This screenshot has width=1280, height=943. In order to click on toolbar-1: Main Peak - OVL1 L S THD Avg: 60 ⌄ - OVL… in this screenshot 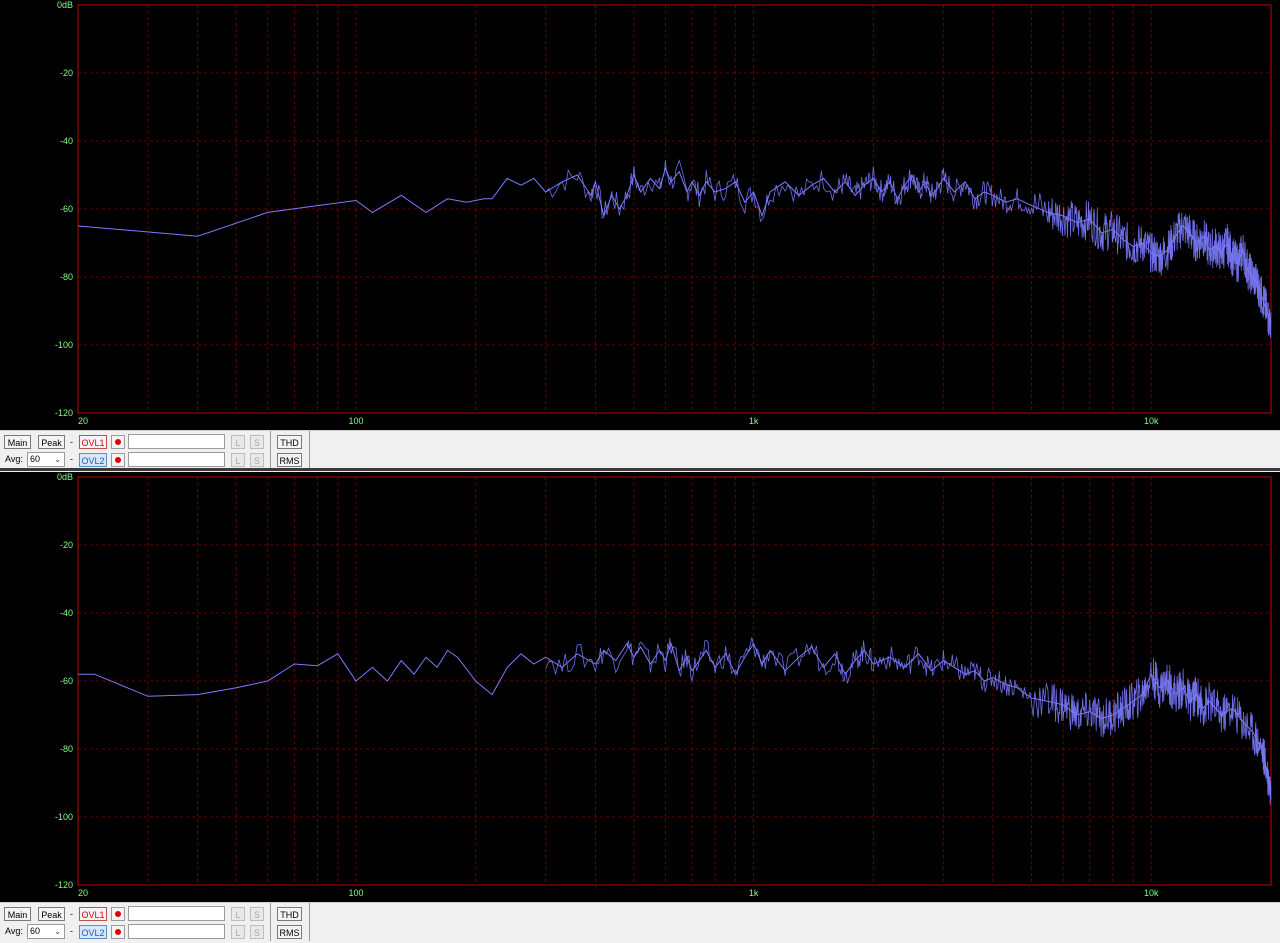, I will do `click(640, 449)`.